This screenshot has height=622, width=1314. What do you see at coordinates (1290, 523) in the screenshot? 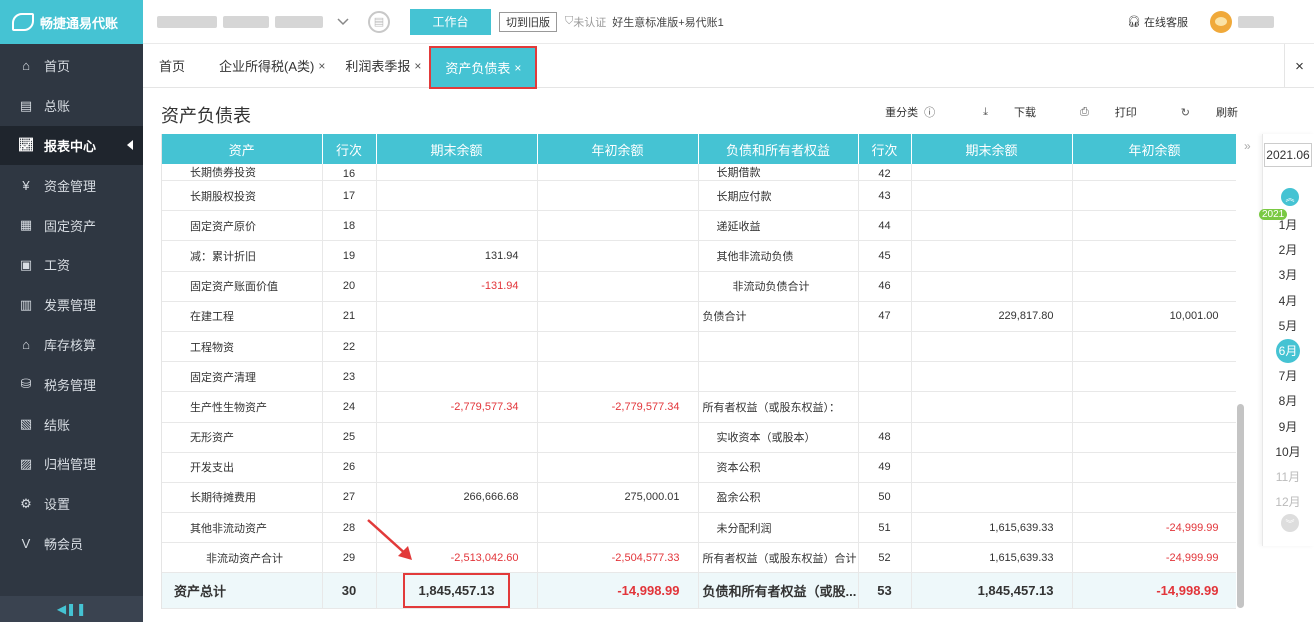
I see `chevron-down-icon: ︾` at bounding box center [1290, 523].